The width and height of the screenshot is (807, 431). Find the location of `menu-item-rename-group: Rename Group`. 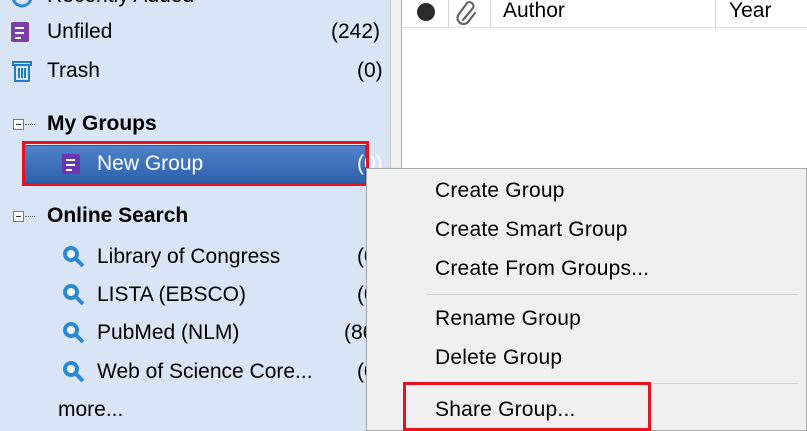

menu-item-rename-group: Rename Group is located at coordinates (508, 319).